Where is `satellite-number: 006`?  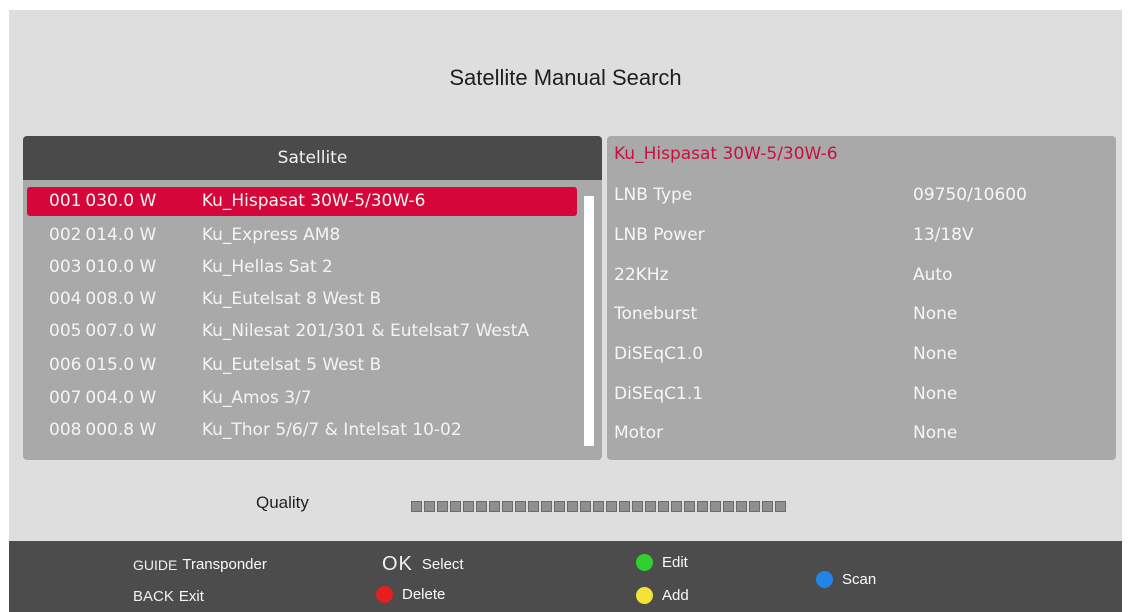
satellite-number: 006 is located at coordinates (65, 365).